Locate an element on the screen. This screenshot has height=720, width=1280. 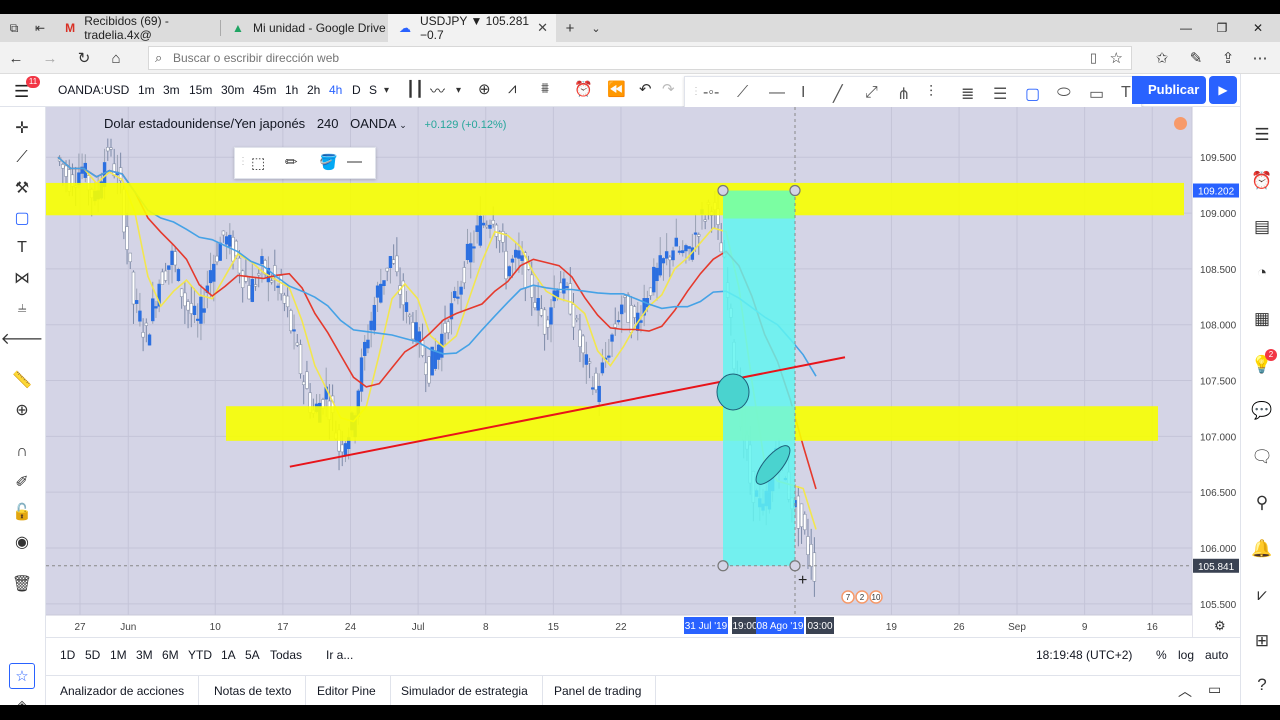
set-aside-tabs-icon: ⇤ is located at coordinates (40, 28).